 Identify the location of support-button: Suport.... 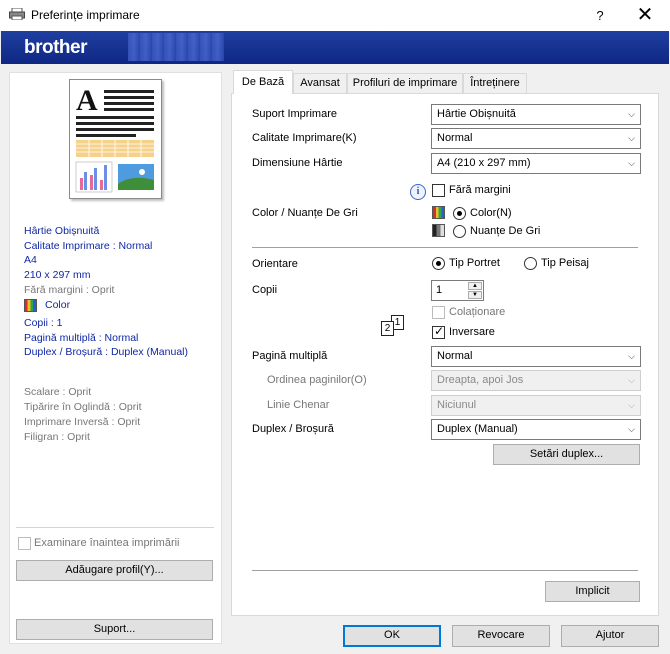
(114, 629).